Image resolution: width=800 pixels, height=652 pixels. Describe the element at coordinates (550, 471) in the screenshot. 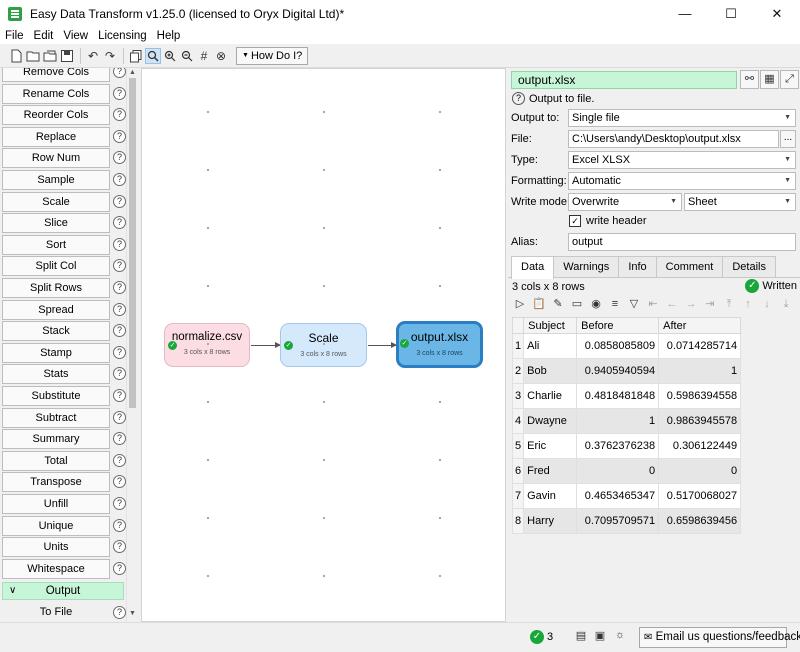

I see `table-cell: Fred` at that location.